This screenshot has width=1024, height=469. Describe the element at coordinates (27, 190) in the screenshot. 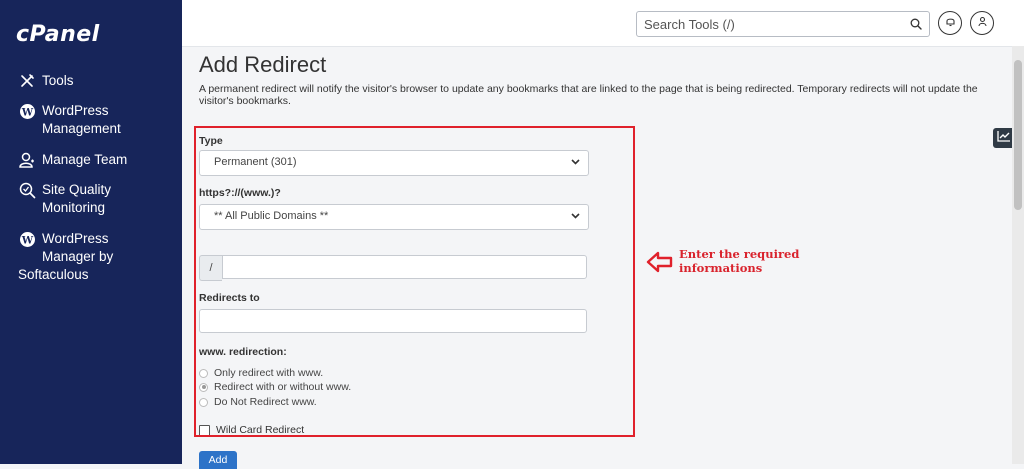

I see `site-quality-icon` at that location.